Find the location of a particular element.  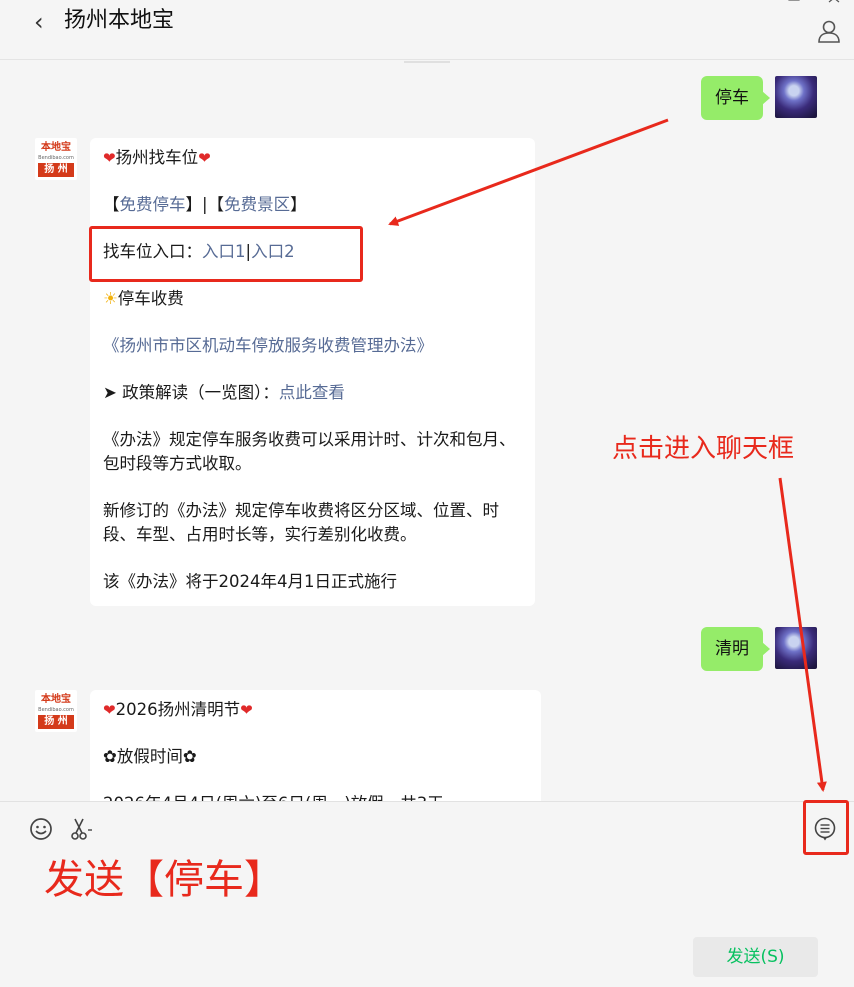

arrow-to-entry is located at coordinates (528, 172).